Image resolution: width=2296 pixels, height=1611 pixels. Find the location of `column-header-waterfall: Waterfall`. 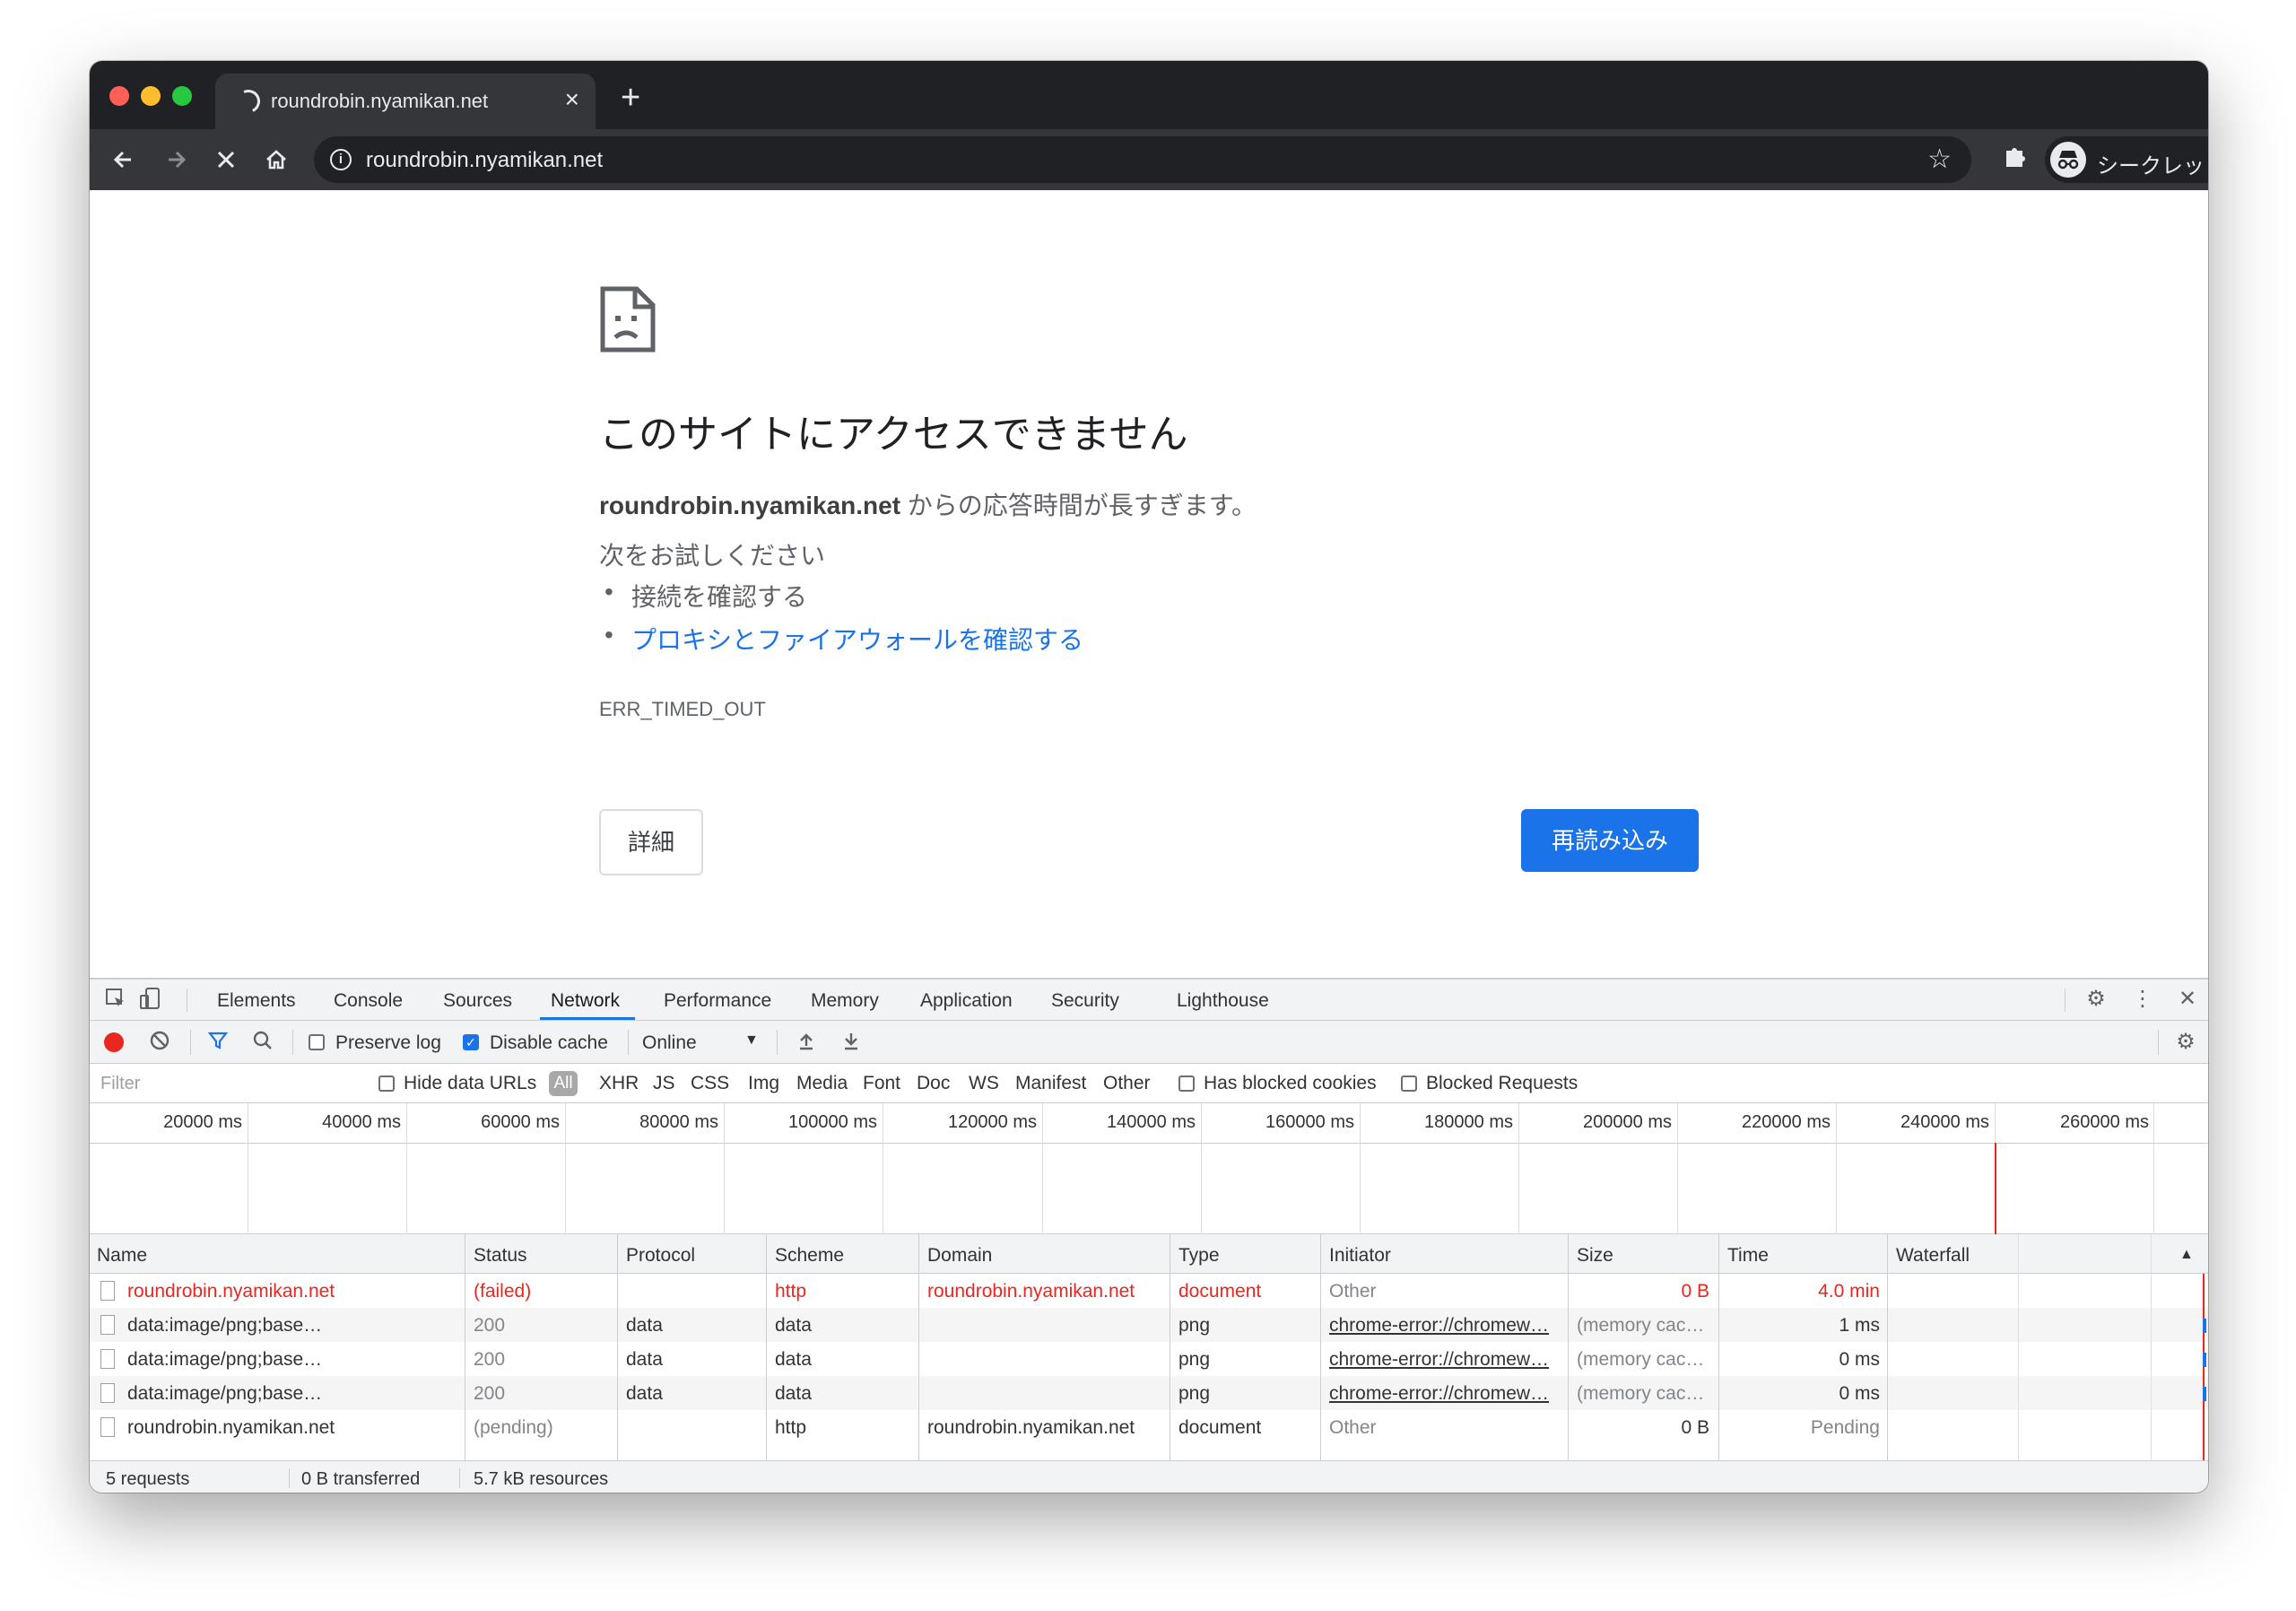

column-header-waterfall: Waterfall is located at coordinates (1933, 1256).